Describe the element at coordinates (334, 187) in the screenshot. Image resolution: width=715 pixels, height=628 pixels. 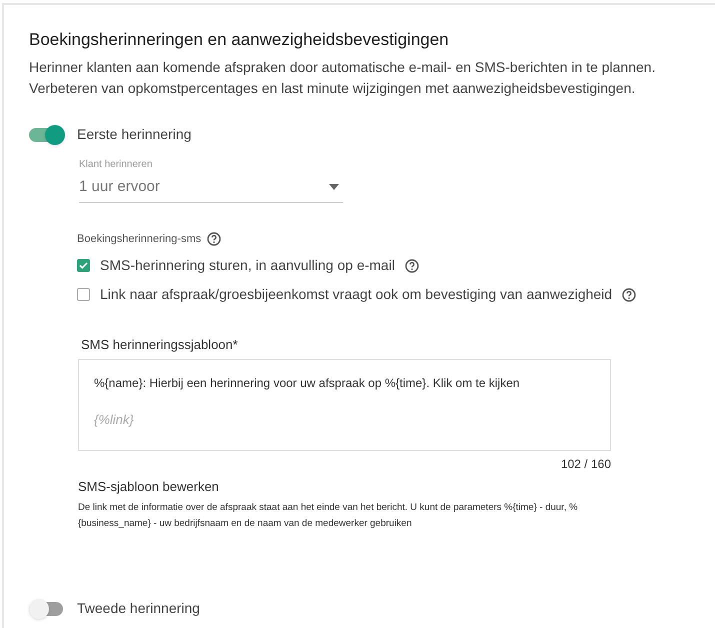
I see `caret-icon` at that location.